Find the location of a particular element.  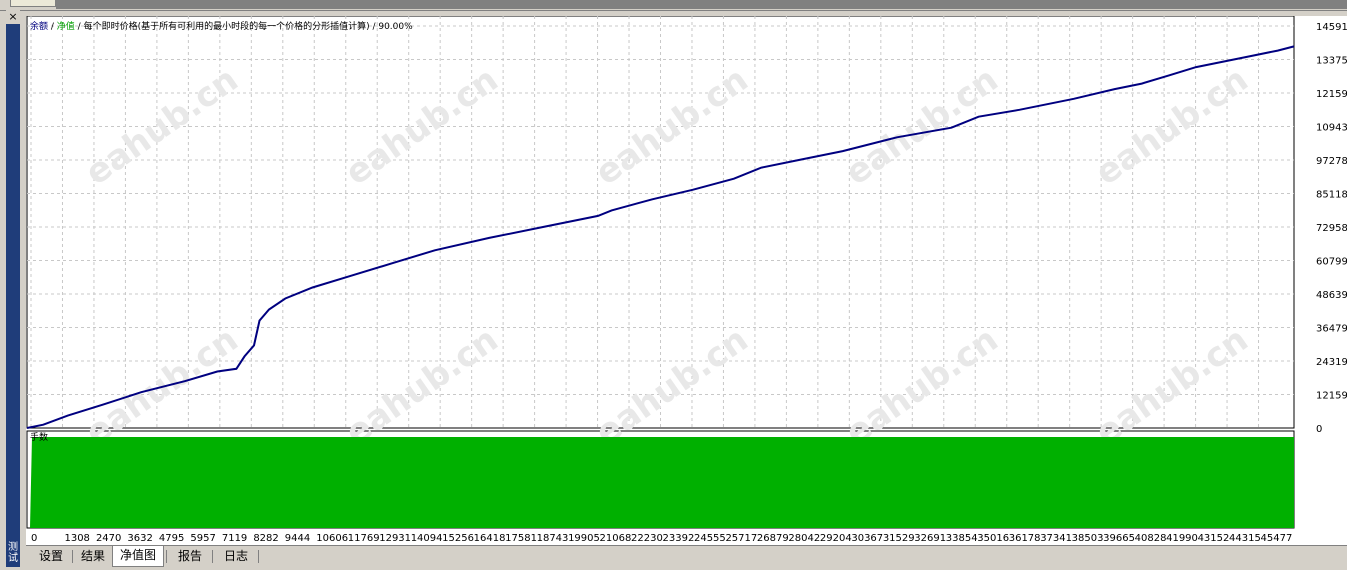

x-tick-label: 36178 is located at coordinates (1025, 538).